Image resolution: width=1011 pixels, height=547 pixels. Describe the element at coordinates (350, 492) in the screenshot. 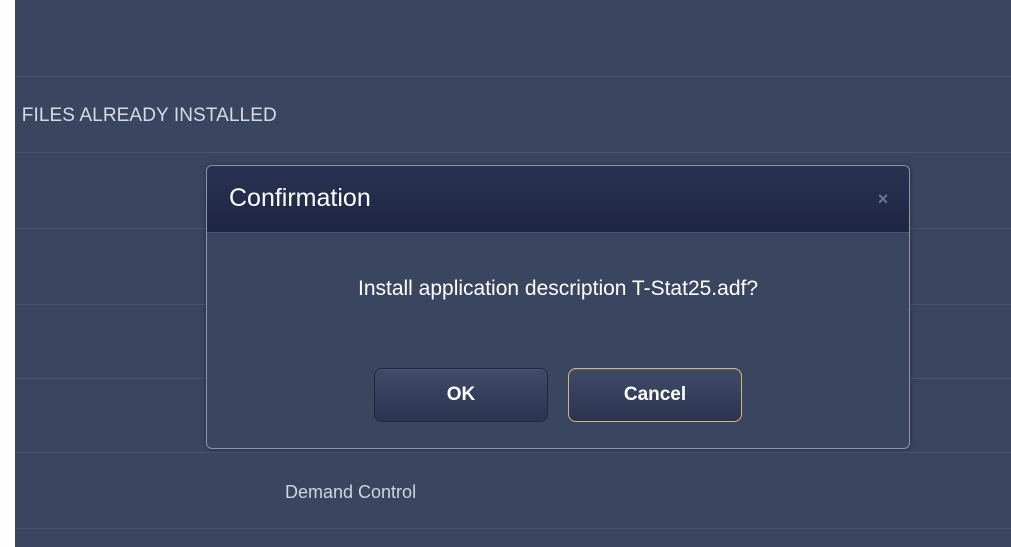

I see `demand-control-item: Demand Control` at that location.